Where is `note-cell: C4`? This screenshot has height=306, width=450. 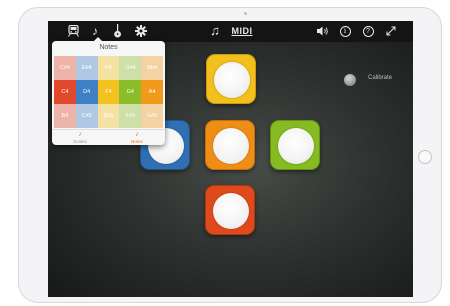 note-cell: C4 is located at coordinates (65, 92).